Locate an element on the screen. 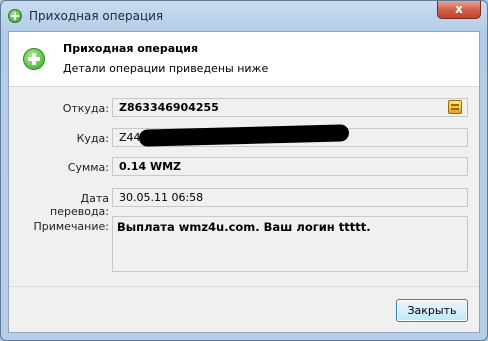  header-title: Приходная операция is located at coordinates (131, 48).